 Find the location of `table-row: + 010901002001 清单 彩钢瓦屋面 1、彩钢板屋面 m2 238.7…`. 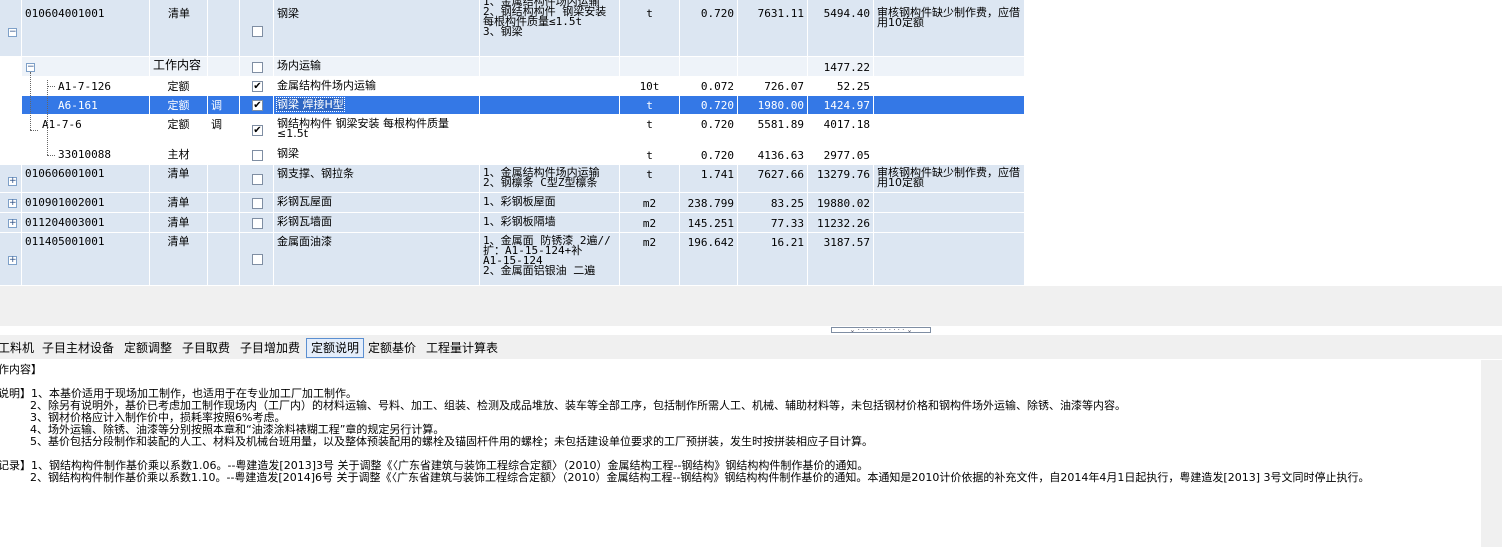

table-row: + 010901002001 清单 彩钢瓦屋面 1、彩钢板屋面 m2 238.7… is located at coordinates (512, 203).